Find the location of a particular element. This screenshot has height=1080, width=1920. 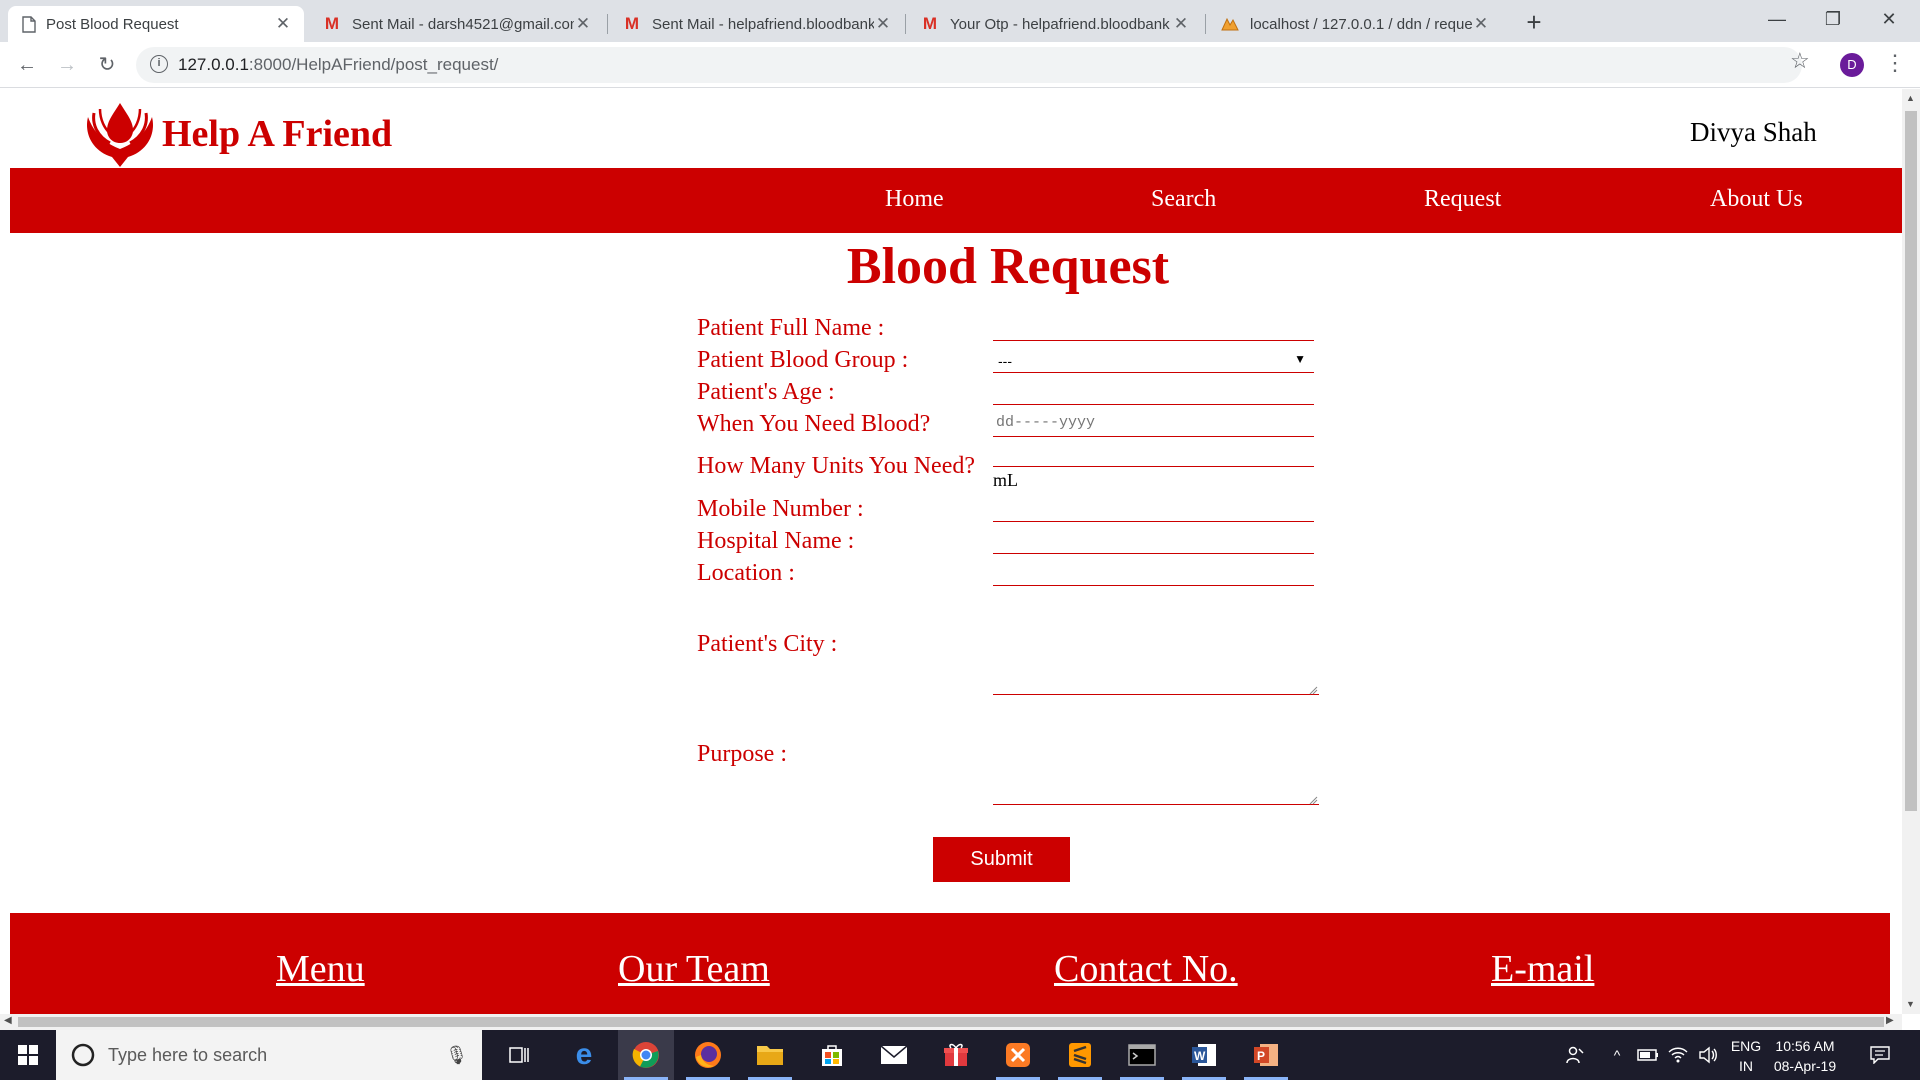

show-hidden-icons-chevron-icon: ^ is located at coordinates (1617, 1055).